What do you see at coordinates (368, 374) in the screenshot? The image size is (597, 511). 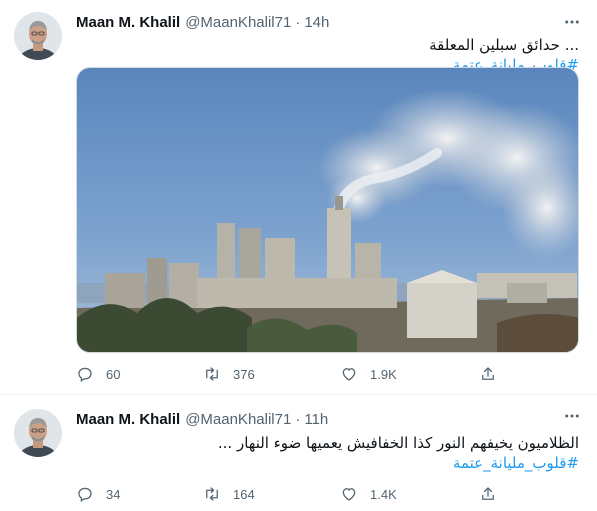 I see `like-button: 1.9K` at bounding box center [368, 374].